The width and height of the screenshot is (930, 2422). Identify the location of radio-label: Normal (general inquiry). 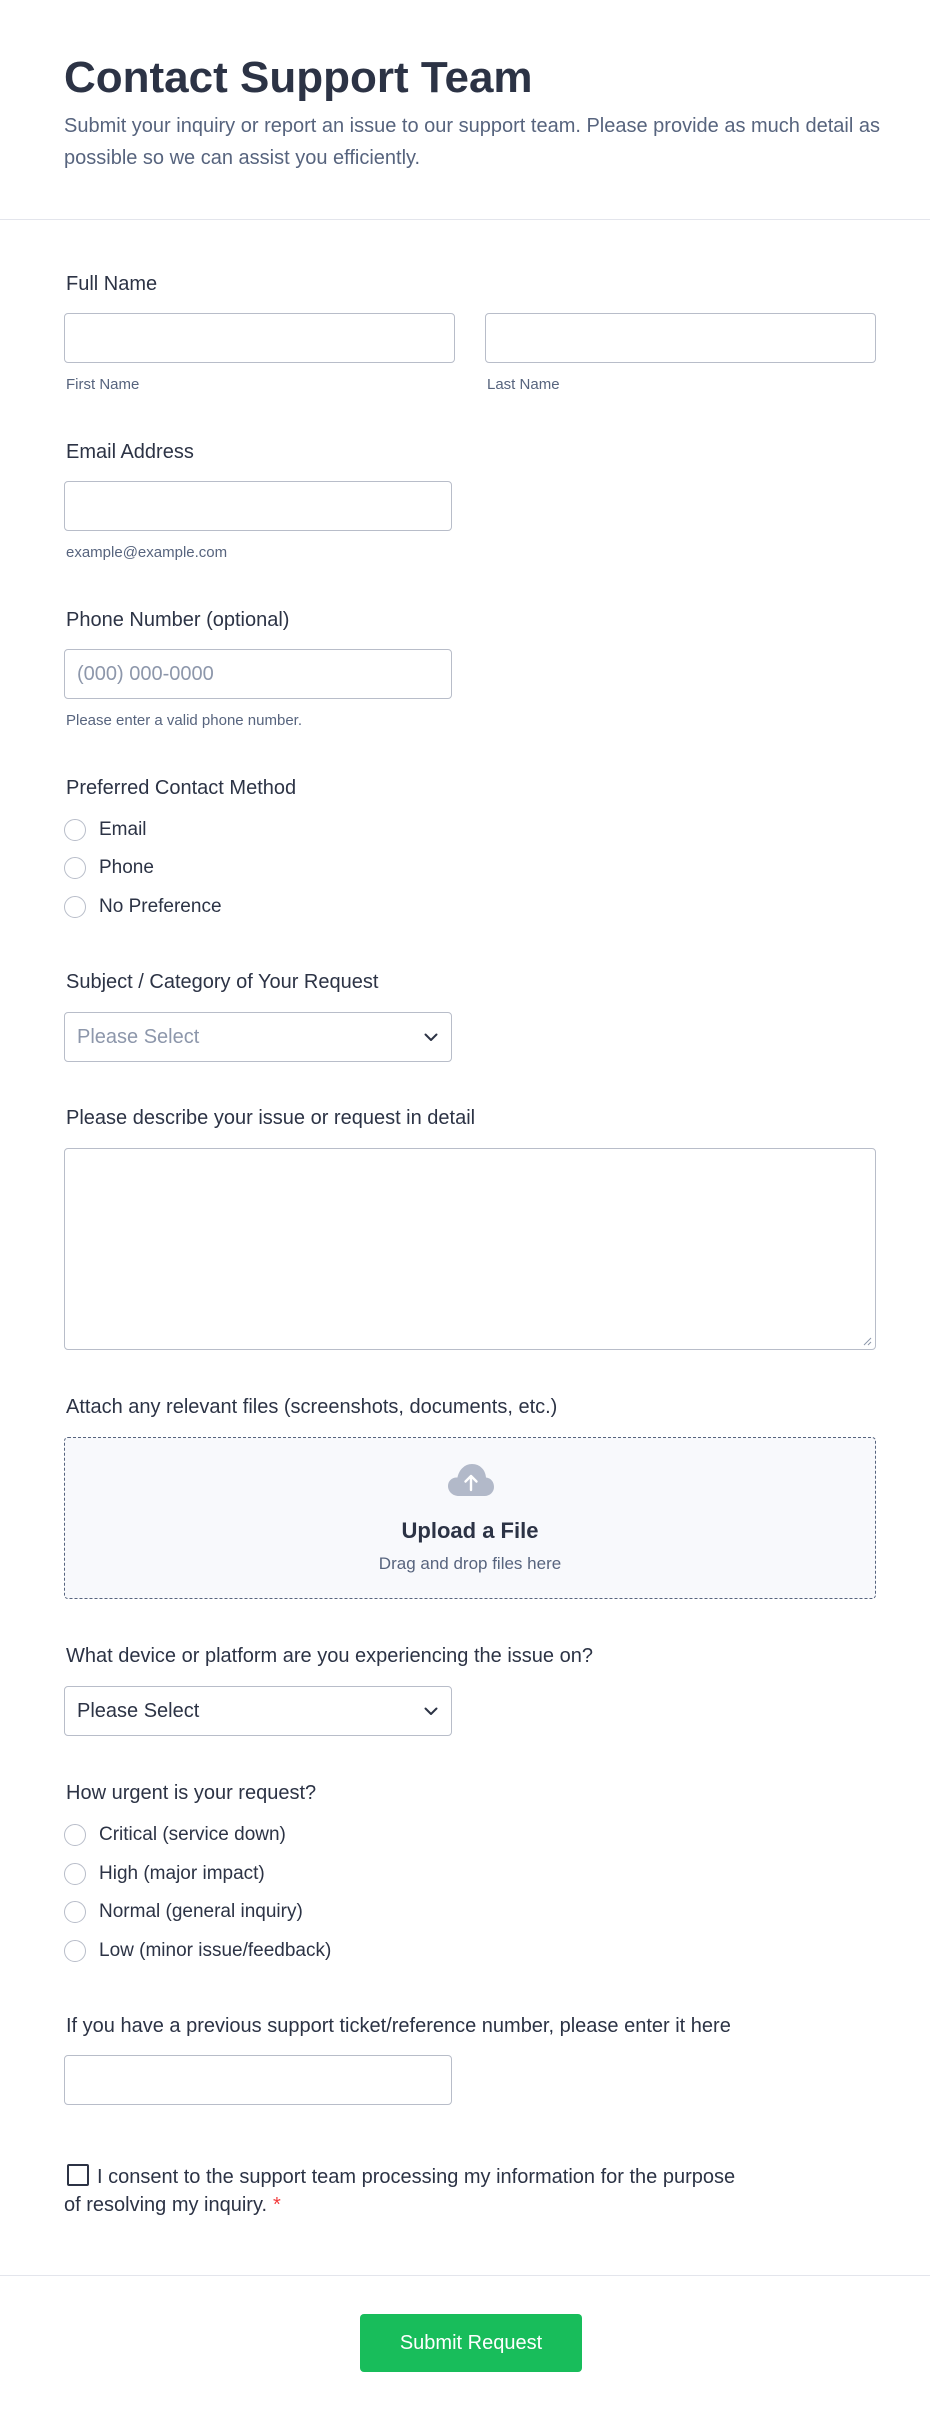
(201, 1911).